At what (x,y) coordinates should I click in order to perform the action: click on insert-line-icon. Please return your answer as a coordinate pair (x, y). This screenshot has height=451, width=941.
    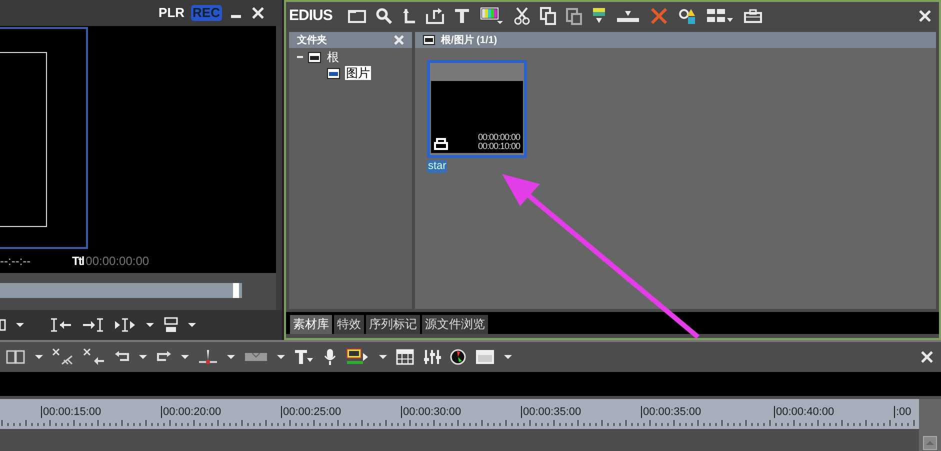
    Looking at the image, I should click on (628, 16).